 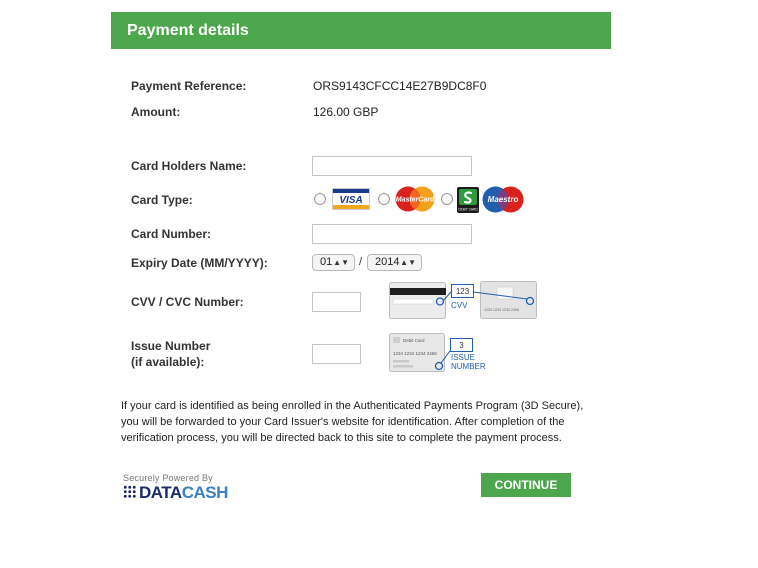 What do you see at coordinates (464, 300) in the screenshot?
I see `cvv-example-illustration: 123 CVV 1234 1234 1234 2456` at bounding box center [464, 300].